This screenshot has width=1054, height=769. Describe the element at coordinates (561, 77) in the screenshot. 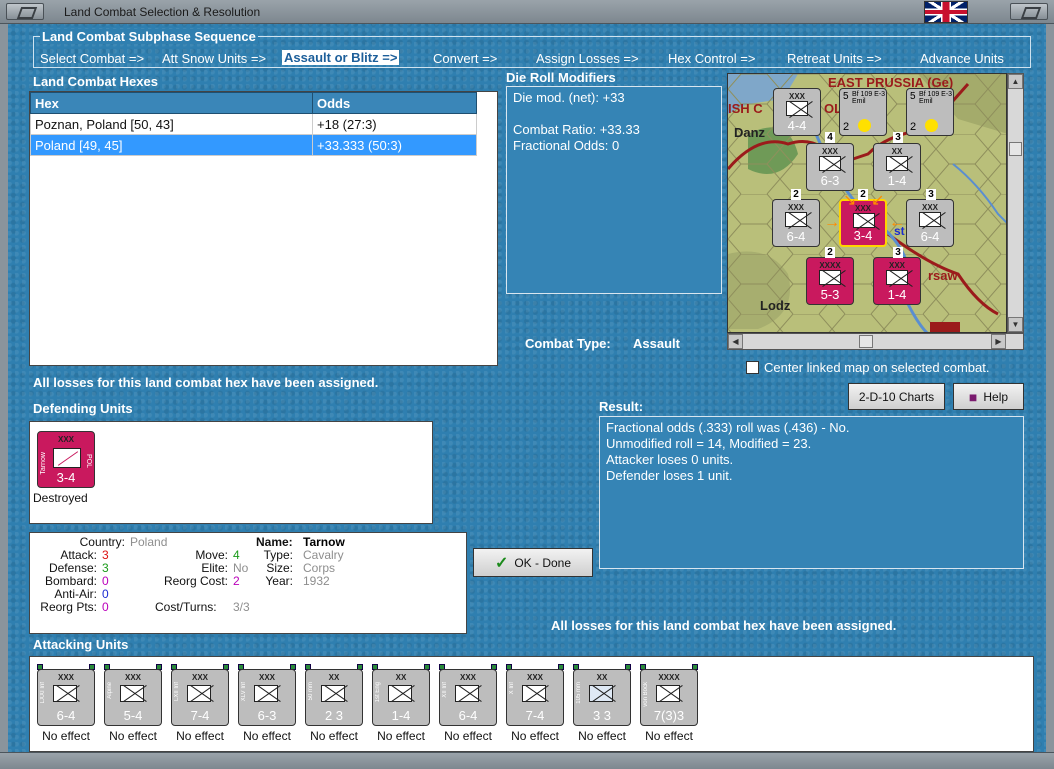

I see `die-roll-title: Die Roll Modifiers` at that location.